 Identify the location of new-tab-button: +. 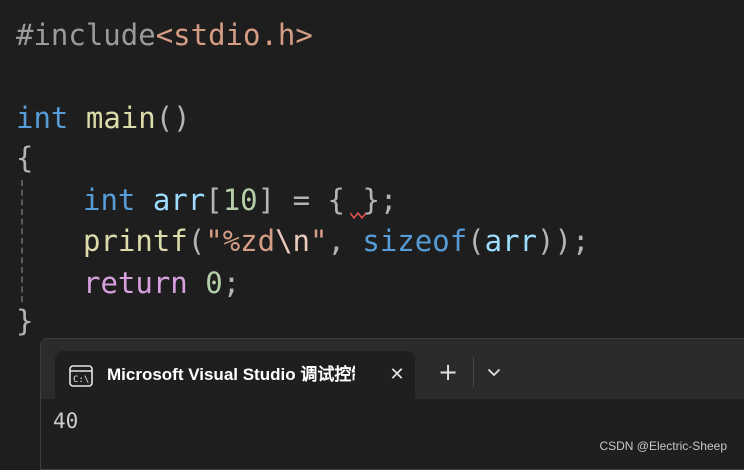
(448, 372).